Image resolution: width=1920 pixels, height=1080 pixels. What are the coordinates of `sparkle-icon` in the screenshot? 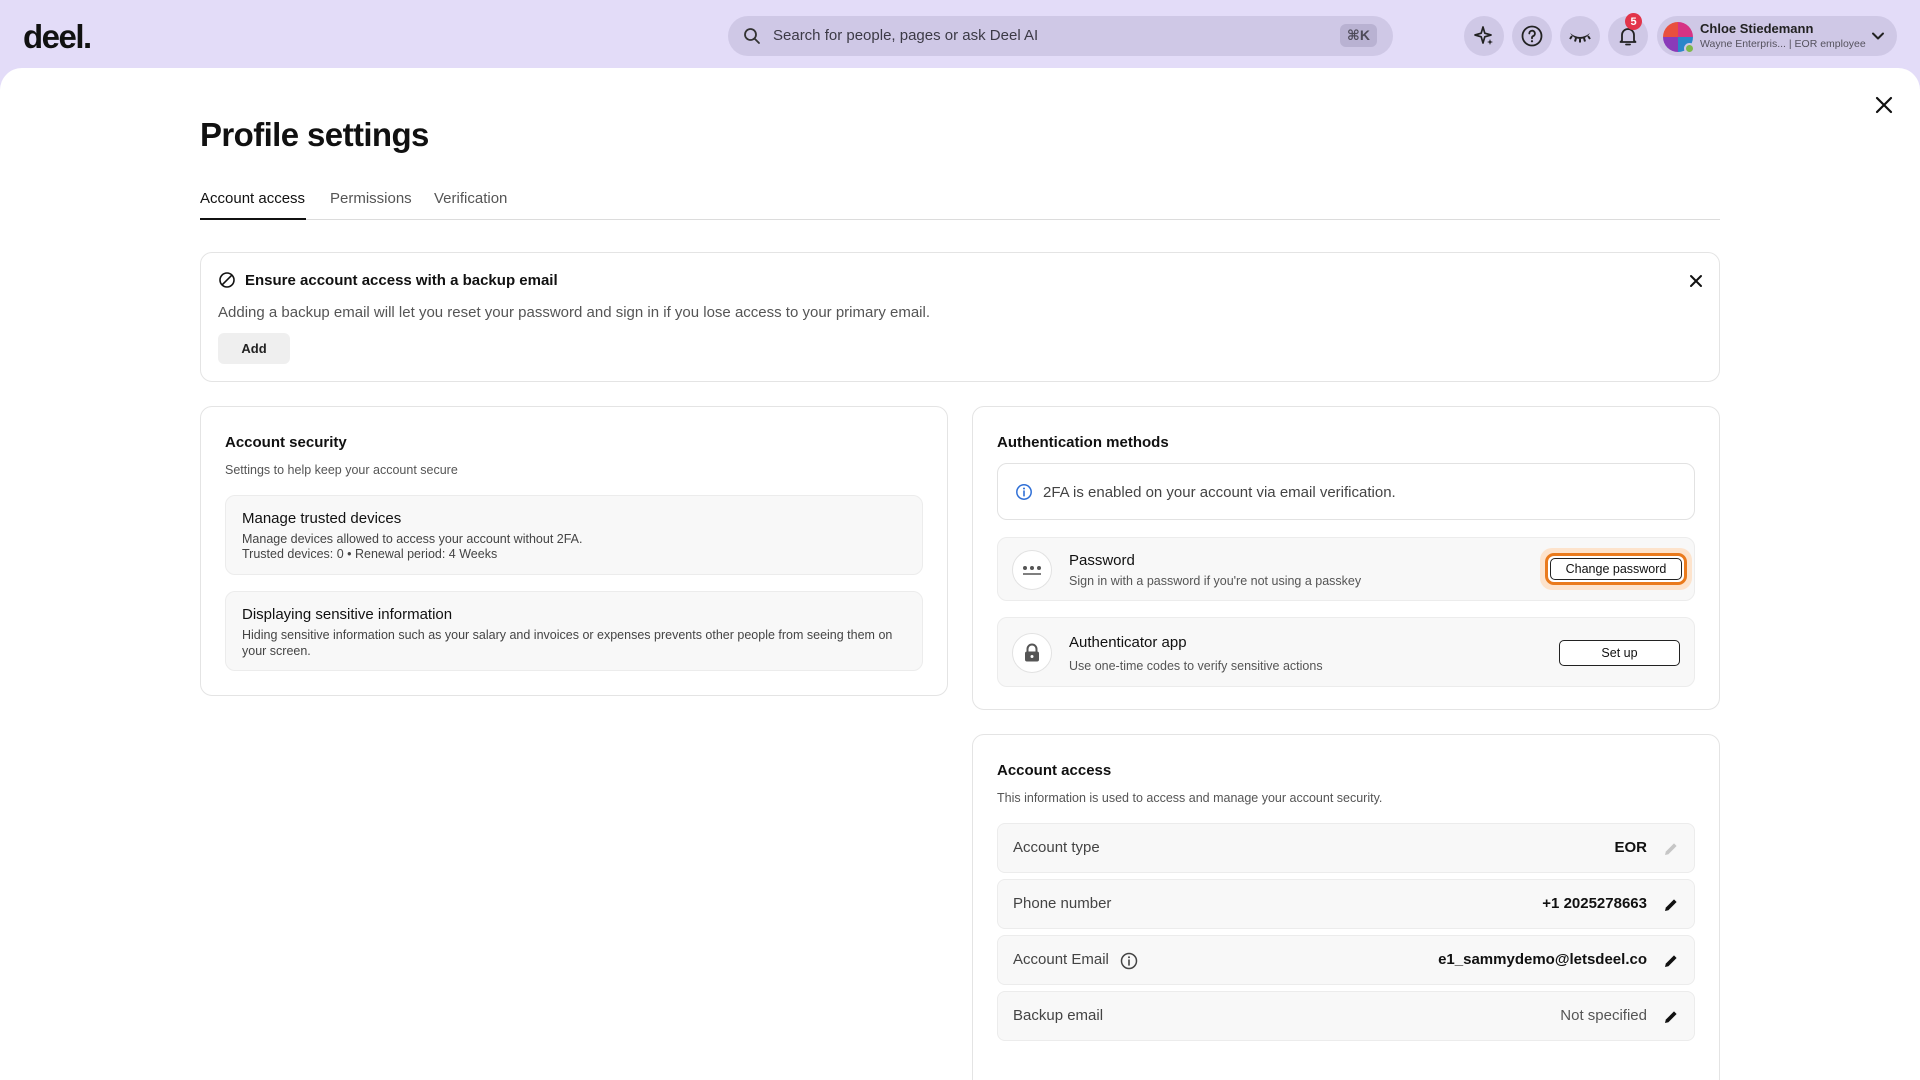 It's located at (1483, 35).